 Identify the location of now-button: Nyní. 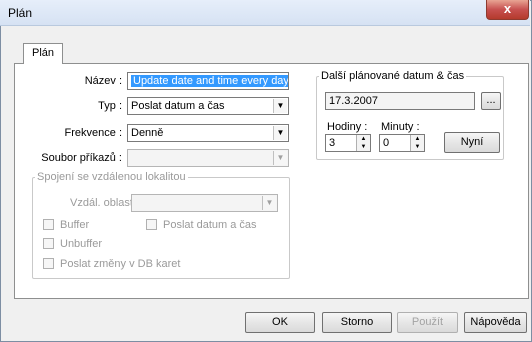
(472, 142).